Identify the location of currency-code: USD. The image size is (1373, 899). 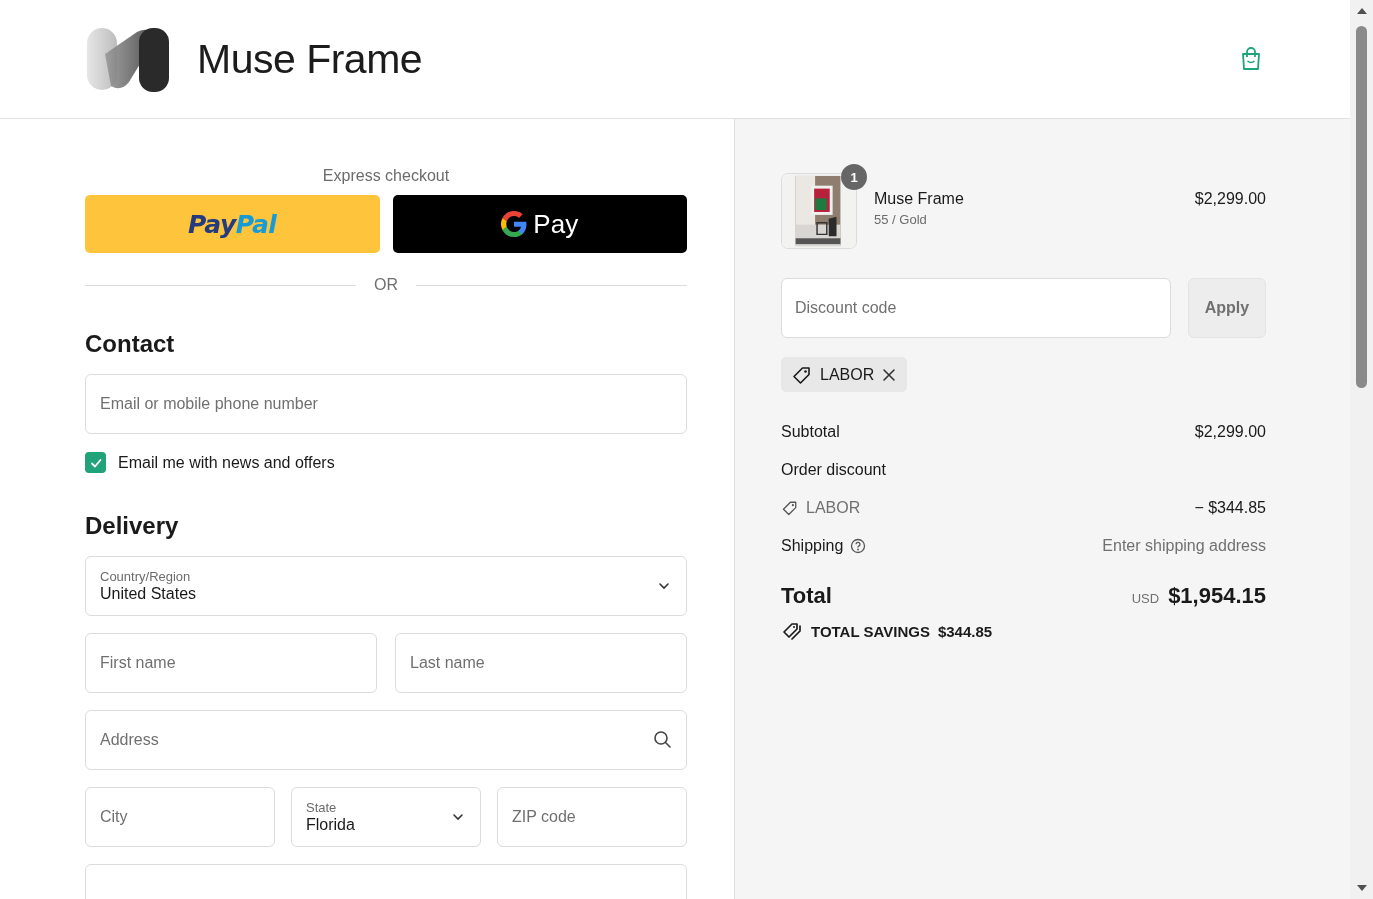
(1145, 598).